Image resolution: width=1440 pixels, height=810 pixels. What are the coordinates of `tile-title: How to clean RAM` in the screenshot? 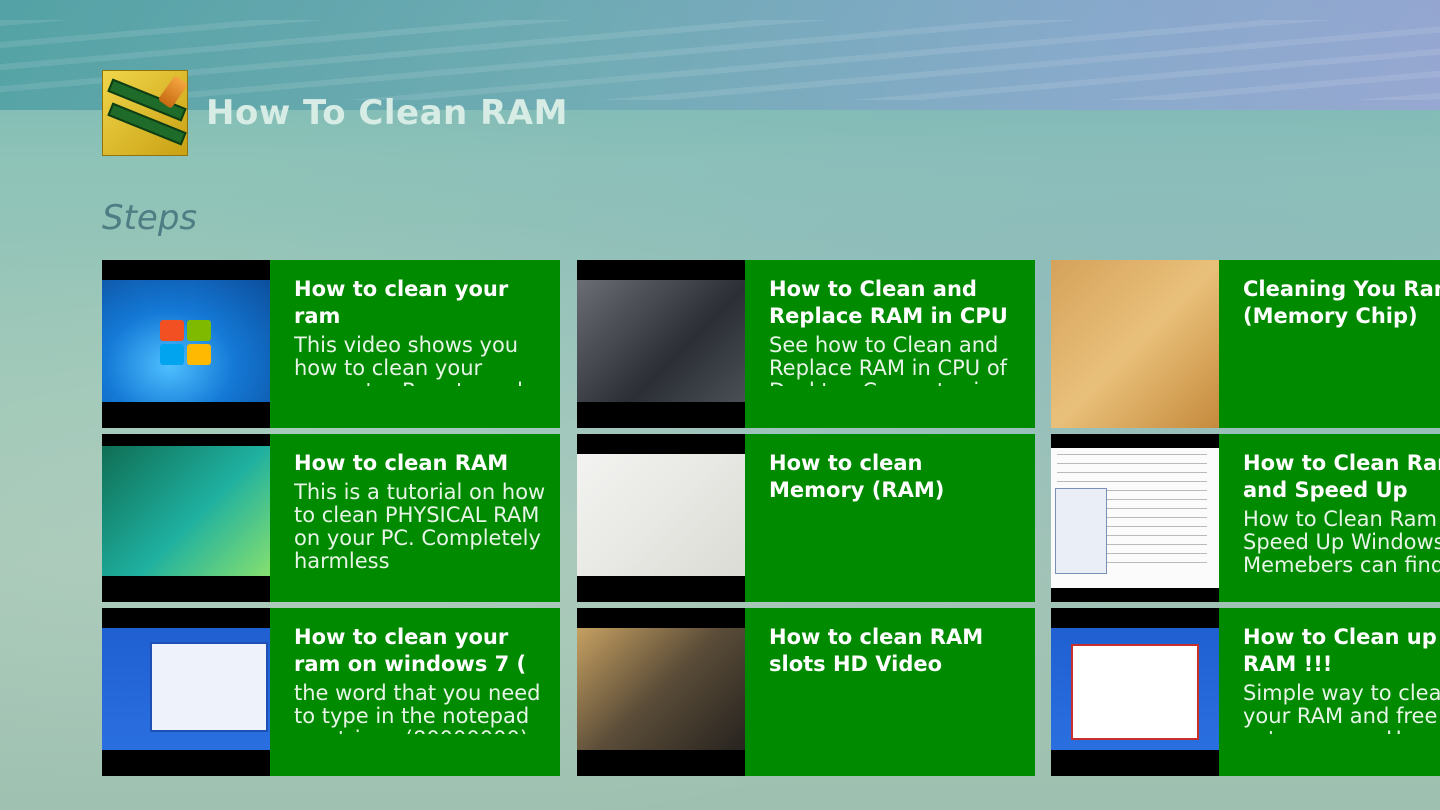 It's located at (401, 463).